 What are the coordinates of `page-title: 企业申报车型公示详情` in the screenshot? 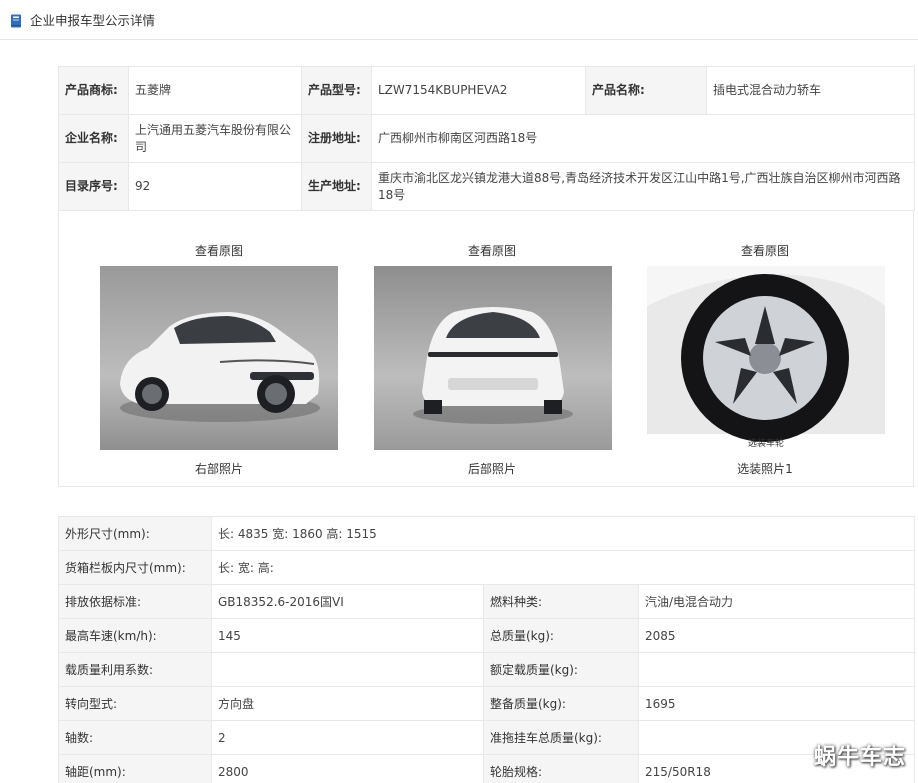 It's located at (93, 20).